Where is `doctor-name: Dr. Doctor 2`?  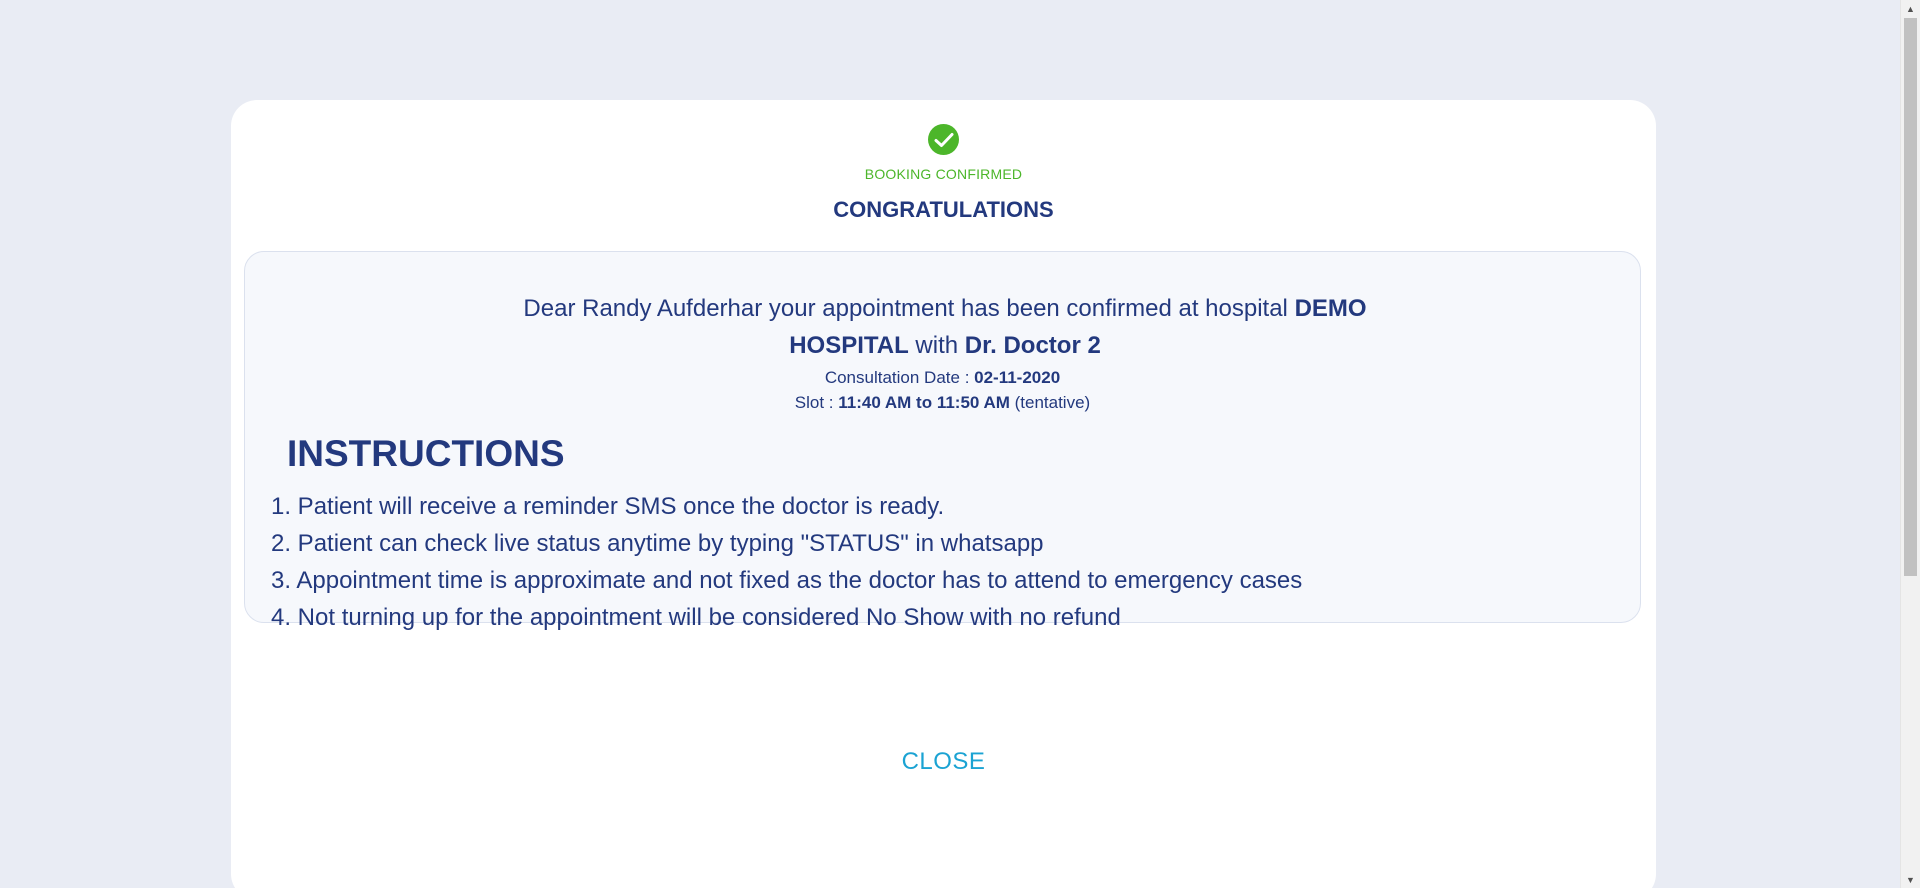
doctor-name: Dr. Doctor 2 is located at coordinates (1032, 345).